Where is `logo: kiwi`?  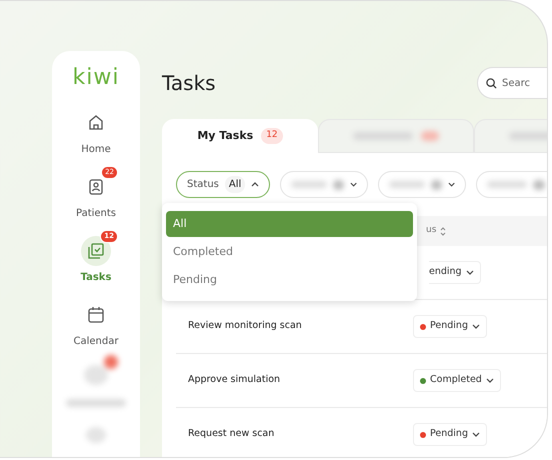 logo: kiwi is located at coordinates (96, 78).